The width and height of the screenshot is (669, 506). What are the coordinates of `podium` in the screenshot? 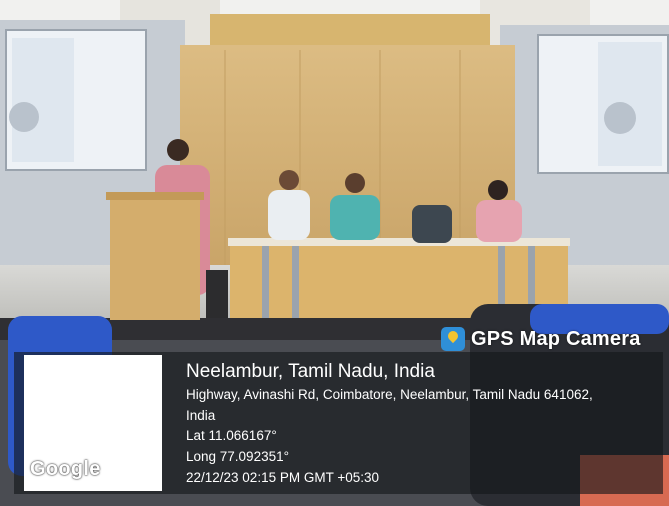 It's located at (155, 257).